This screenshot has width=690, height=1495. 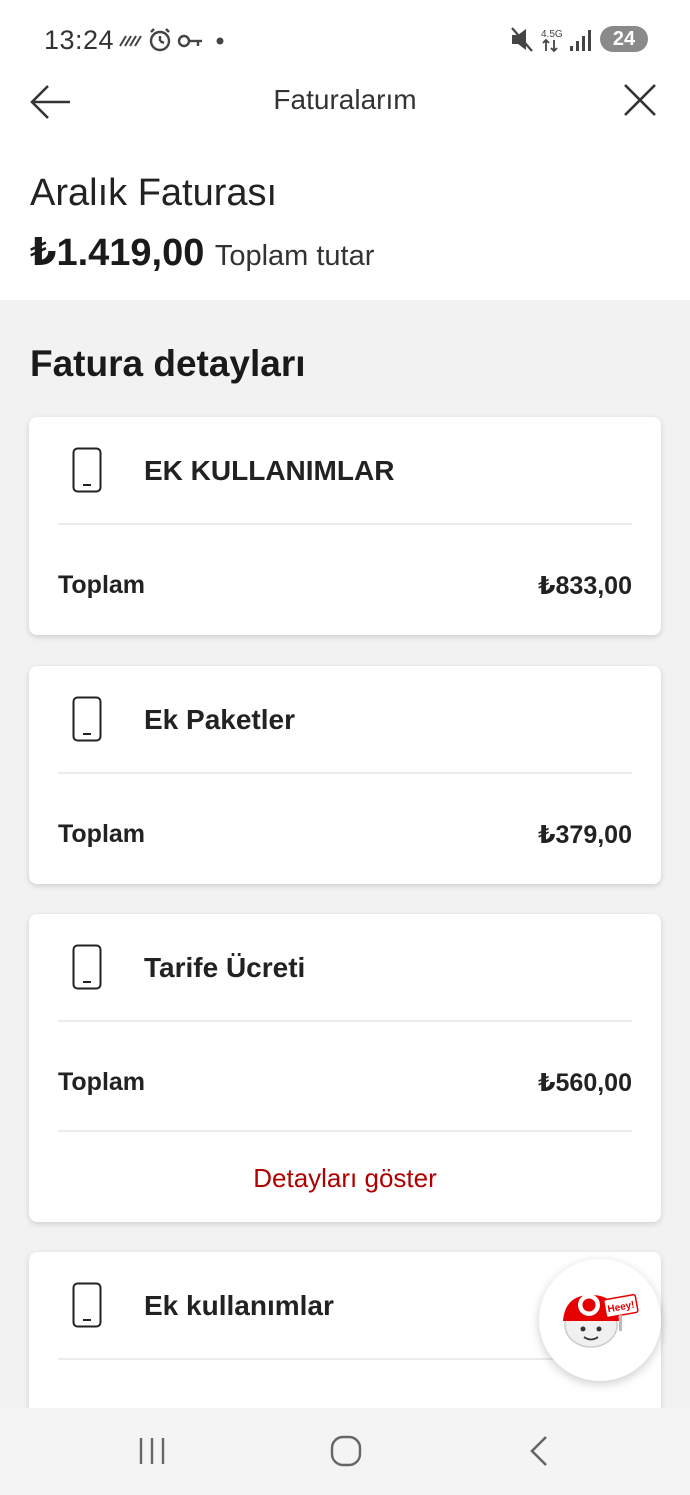 What do you see at coordinates (345, 40) in the screenshot?
I see `status-bar: 13:24 4.5G 24` at bounding box center [345, 40].